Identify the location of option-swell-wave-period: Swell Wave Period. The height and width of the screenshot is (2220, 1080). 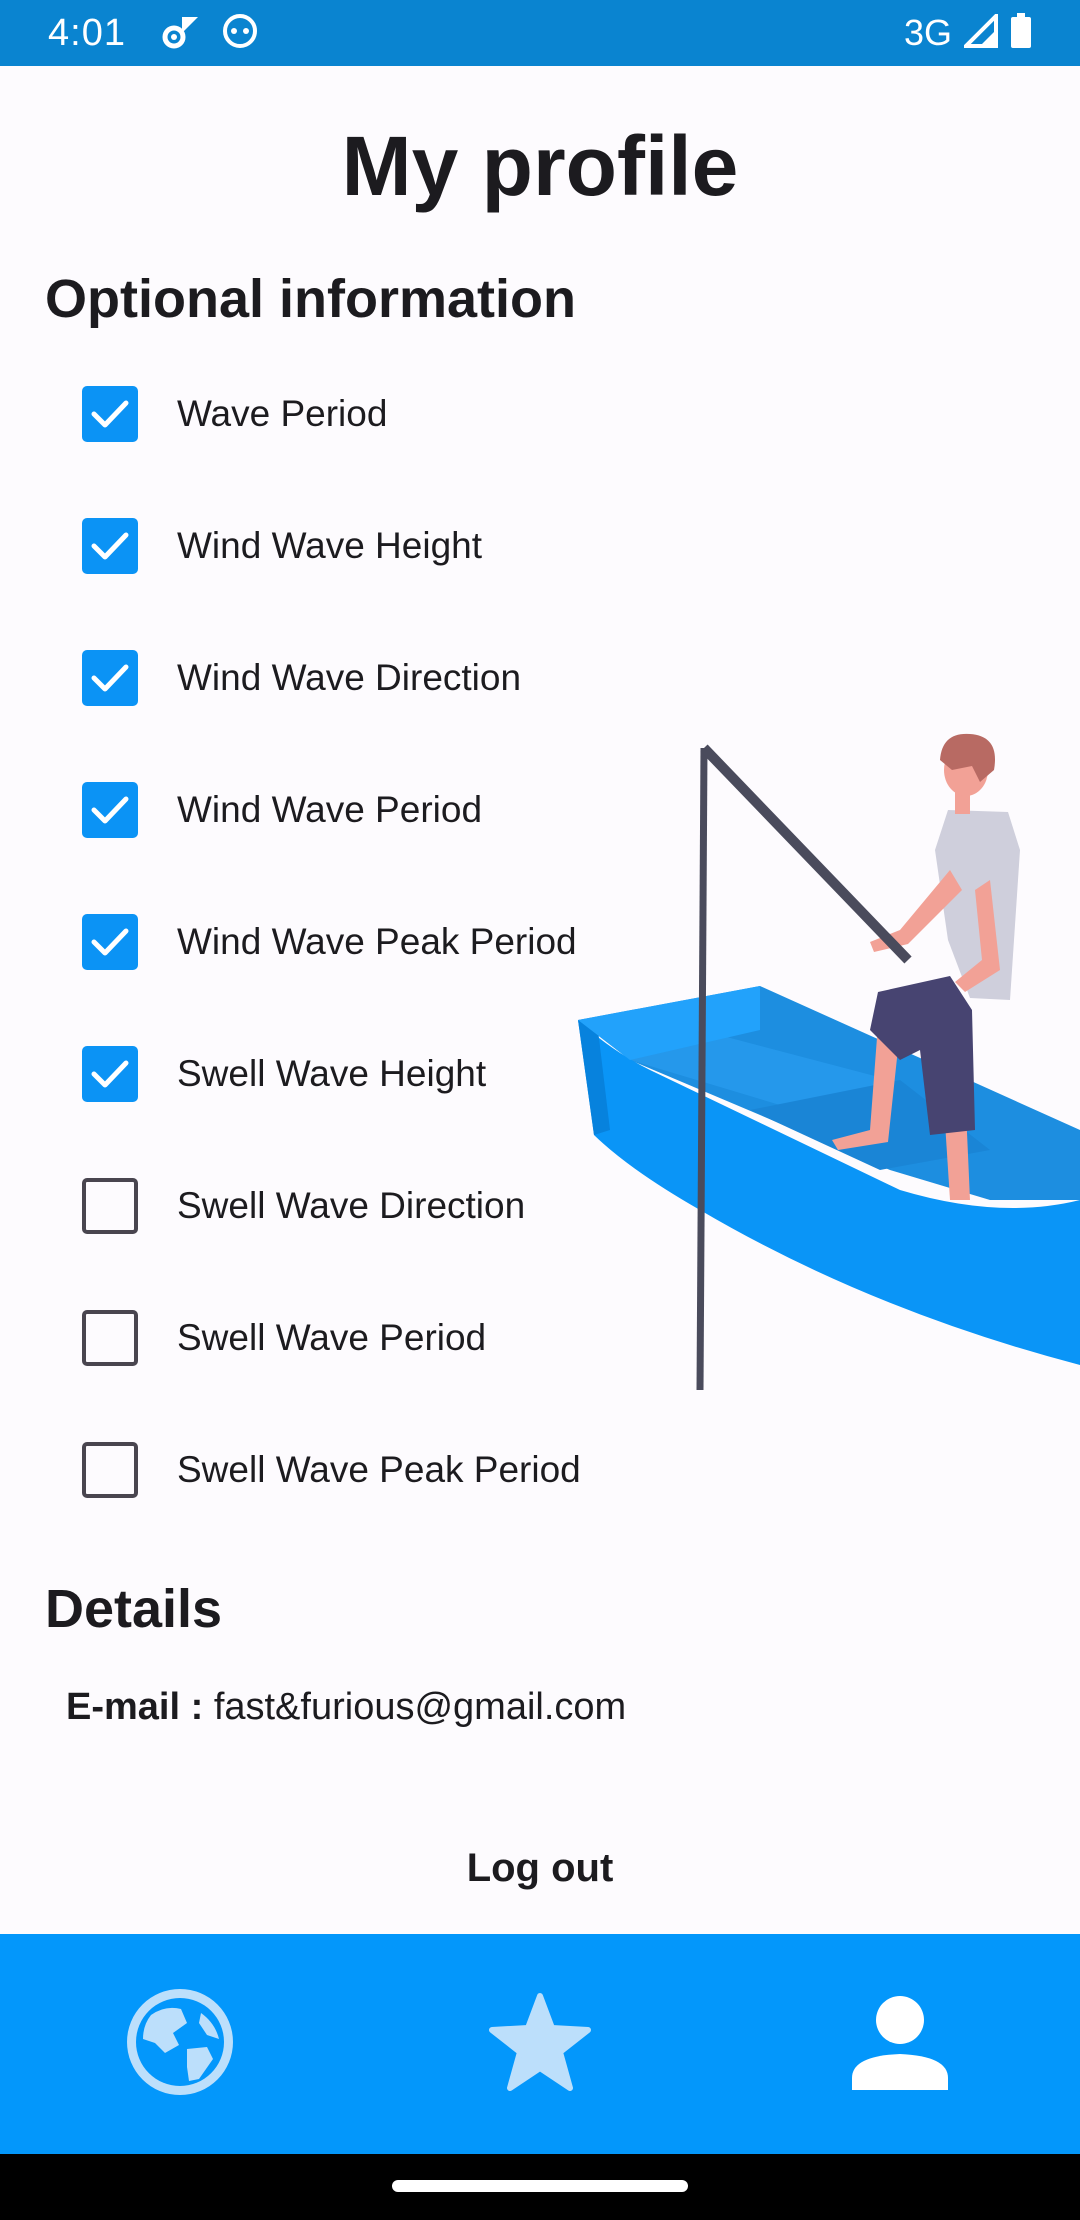
(284, 1338).